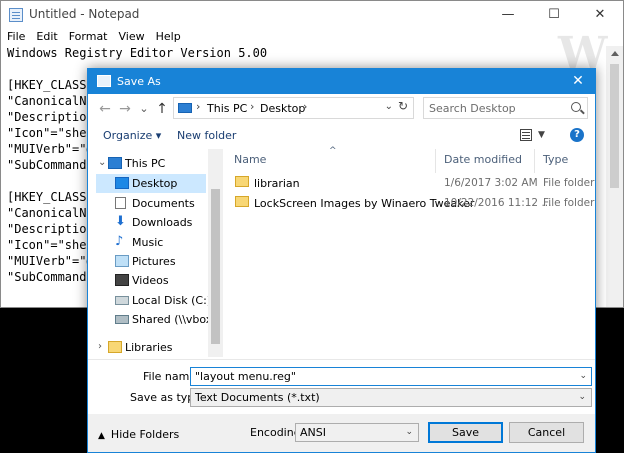  I want to click on file-name-input: "layout menu.reg" ⌄, so click(391, 376).